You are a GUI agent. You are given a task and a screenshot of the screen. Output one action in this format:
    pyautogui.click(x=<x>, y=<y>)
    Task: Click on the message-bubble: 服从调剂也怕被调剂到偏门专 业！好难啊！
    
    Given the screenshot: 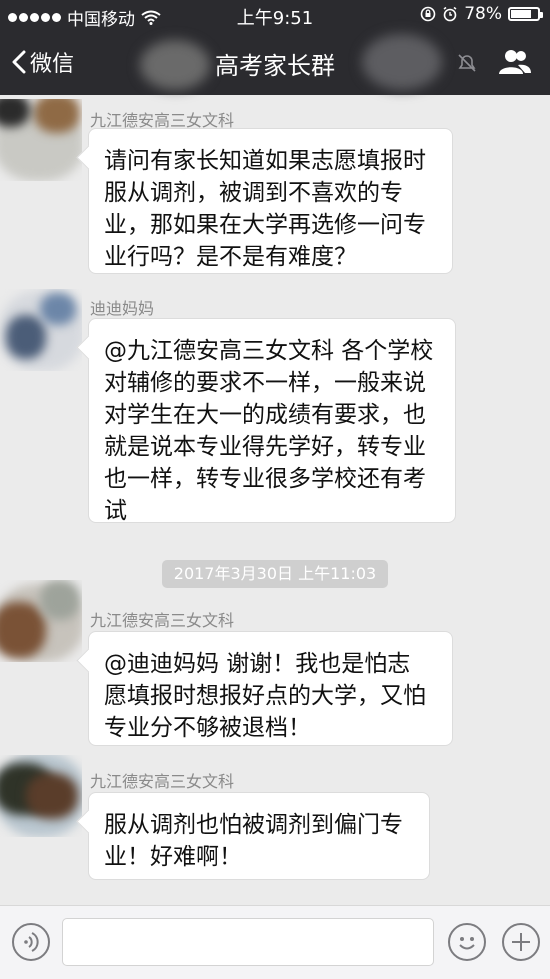 What is the action you would take?
    pyautogui.click(x=259, y=836)
    